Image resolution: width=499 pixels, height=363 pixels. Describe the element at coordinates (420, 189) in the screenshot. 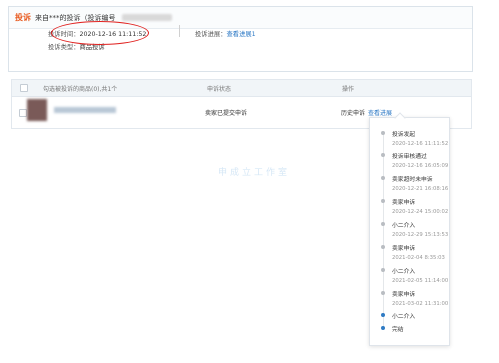

I see `timeline-event-time: 2020-12-21 16:08:16` at that location.